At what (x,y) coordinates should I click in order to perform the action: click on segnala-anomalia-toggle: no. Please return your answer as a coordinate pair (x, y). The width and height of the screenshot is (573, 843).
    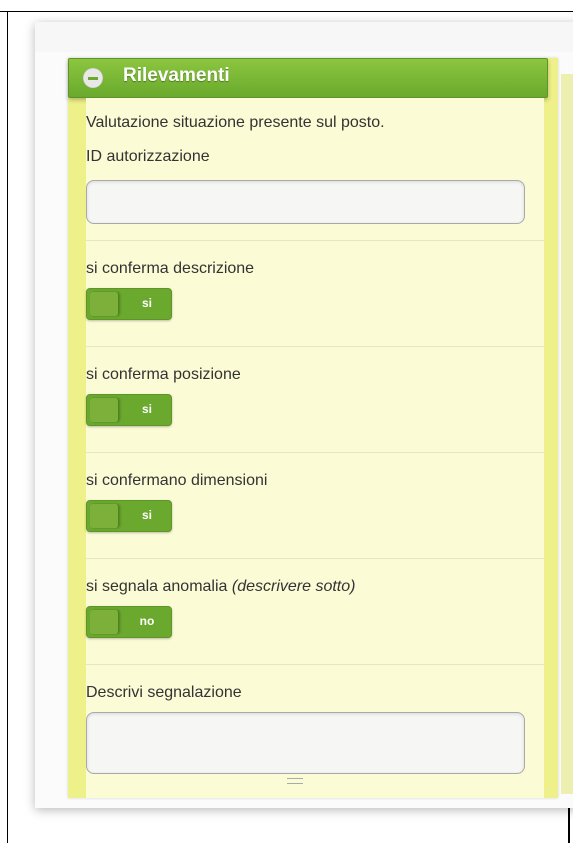
    Looking at the image, I should click on (129, 622).